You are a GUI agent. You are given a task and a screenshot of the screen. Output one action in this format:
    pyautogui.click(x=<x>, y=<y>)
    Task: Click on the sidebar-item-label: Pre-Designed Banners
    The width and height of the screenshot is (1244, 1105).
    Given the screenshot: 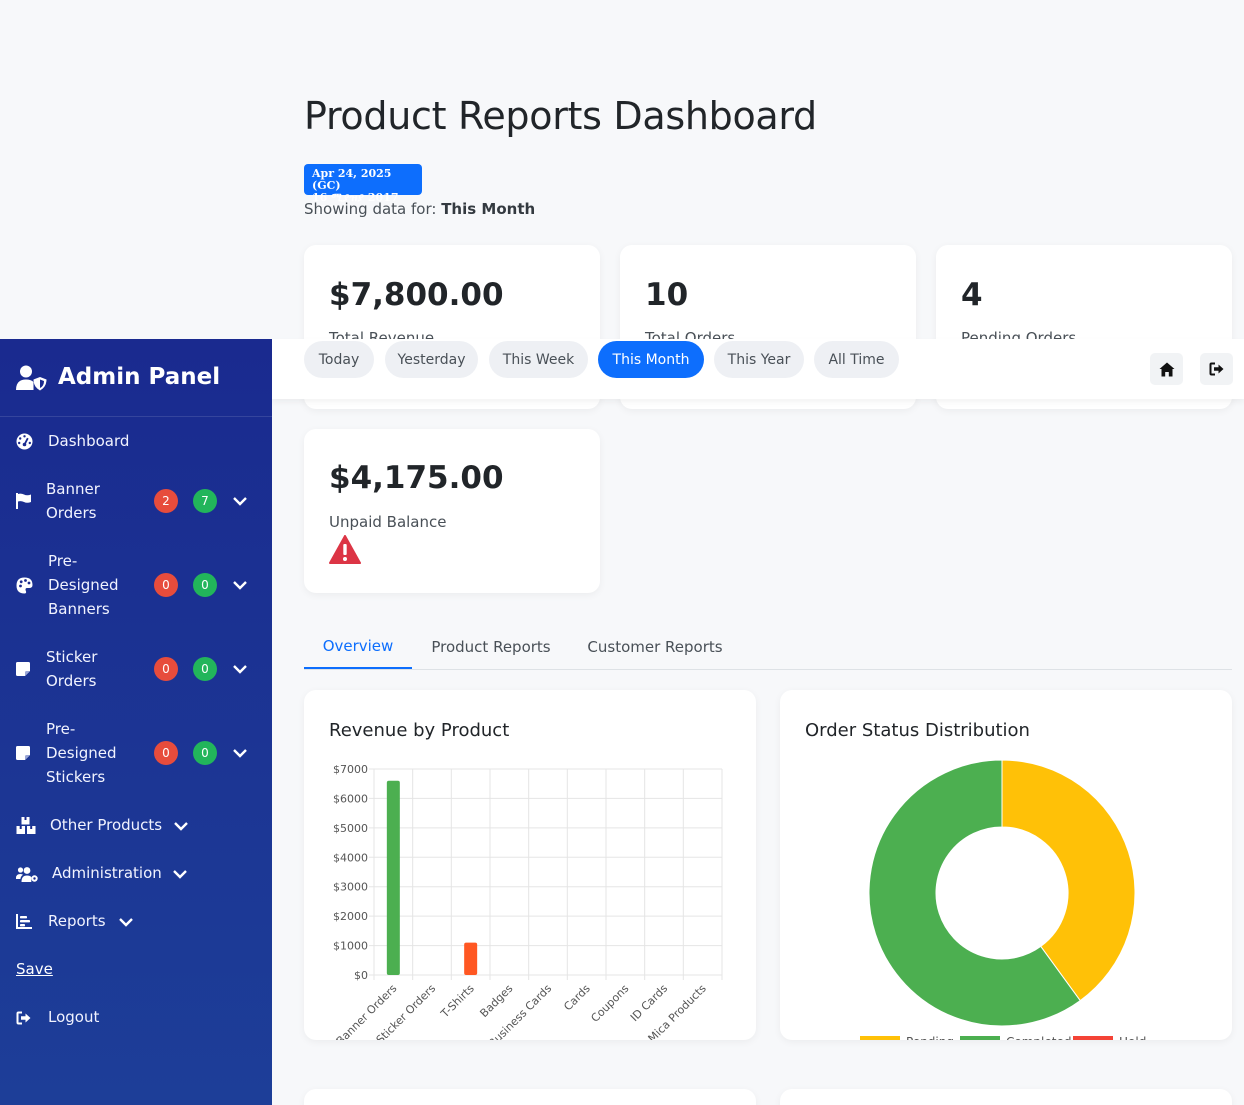 What is the action you would take?
    pyautogui.click(x=83, y=585)
    